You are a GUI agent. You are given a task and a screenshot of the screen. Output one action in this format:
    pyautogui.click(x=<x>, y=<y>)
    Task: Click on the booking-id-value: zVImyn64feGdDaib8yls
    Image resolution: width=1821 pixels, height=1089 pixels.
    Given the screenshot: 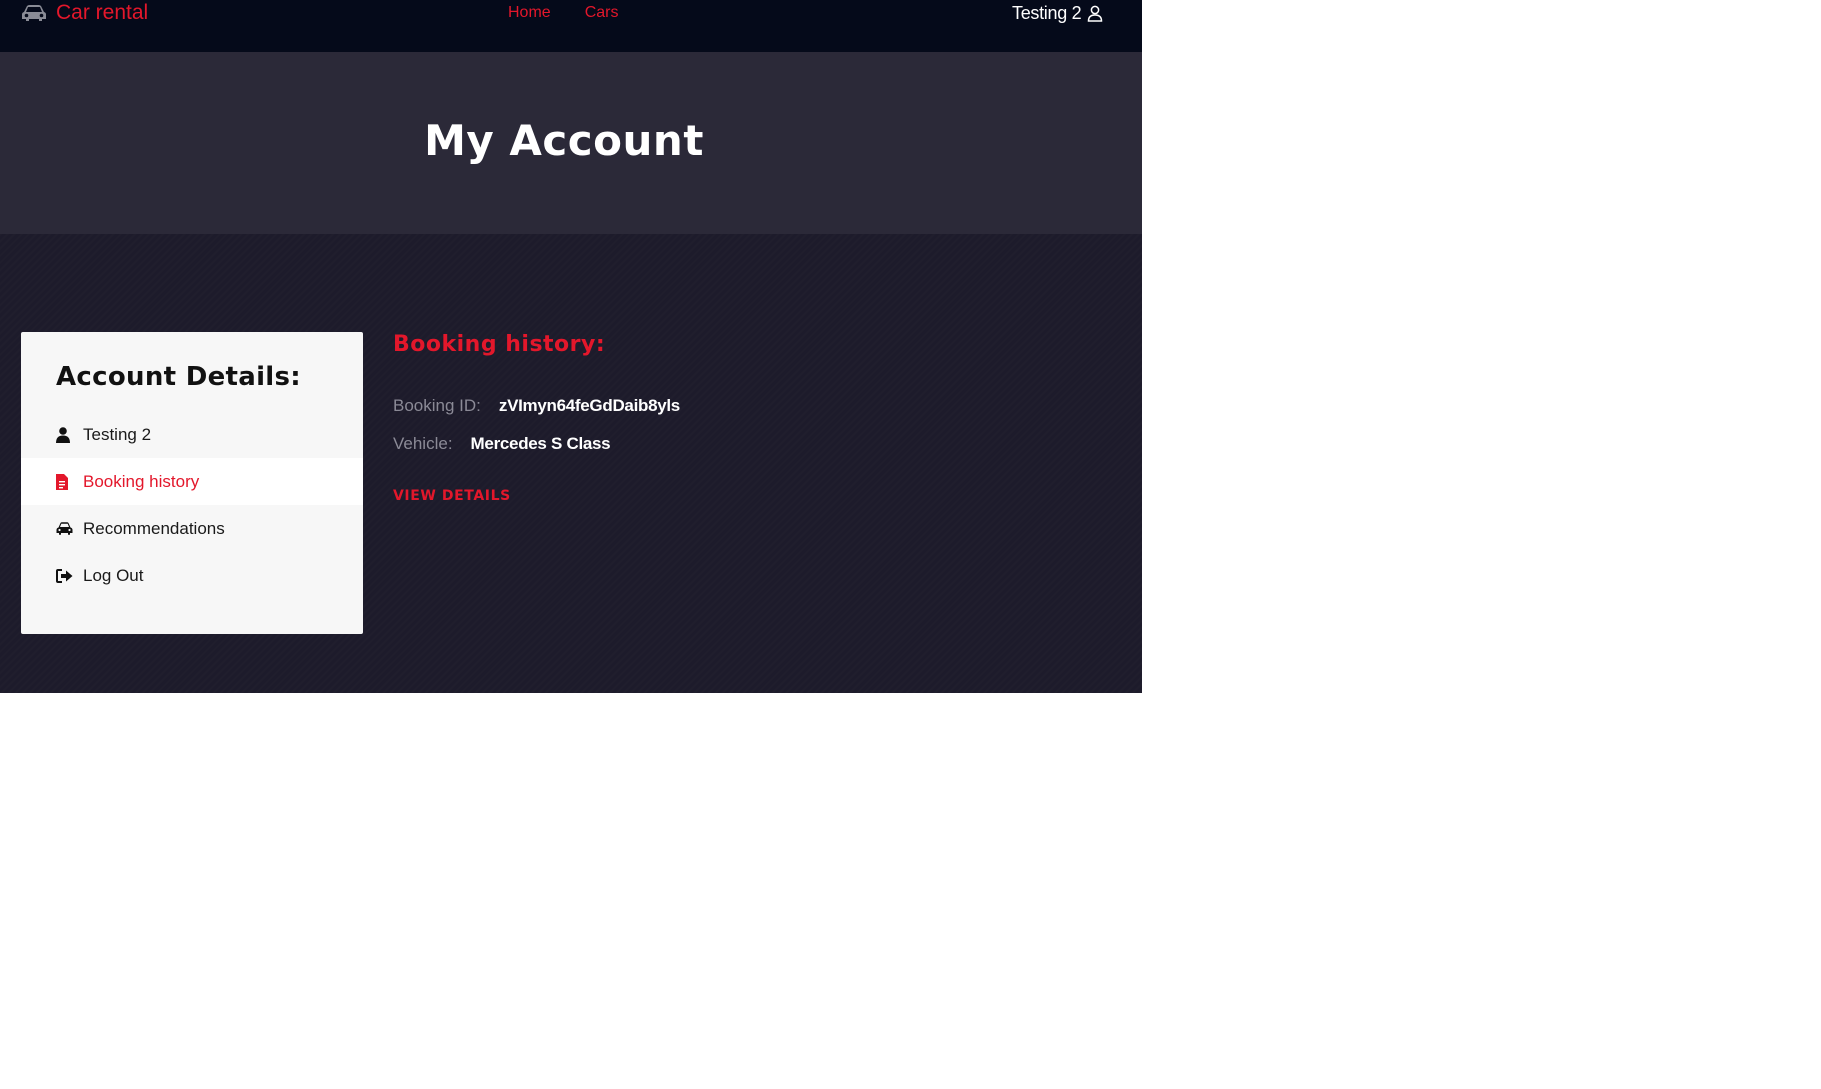 What is the action you would take?
    pyautogui.click(x=589, y=405)
    